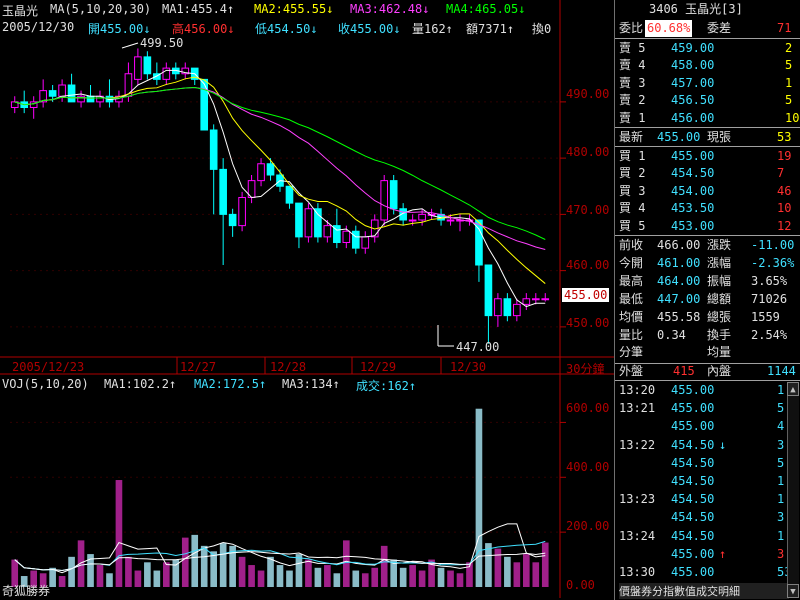 The image size is (800, 600). I want to click on ask-row: 賣 1 456.00 10, so click(707, 118).